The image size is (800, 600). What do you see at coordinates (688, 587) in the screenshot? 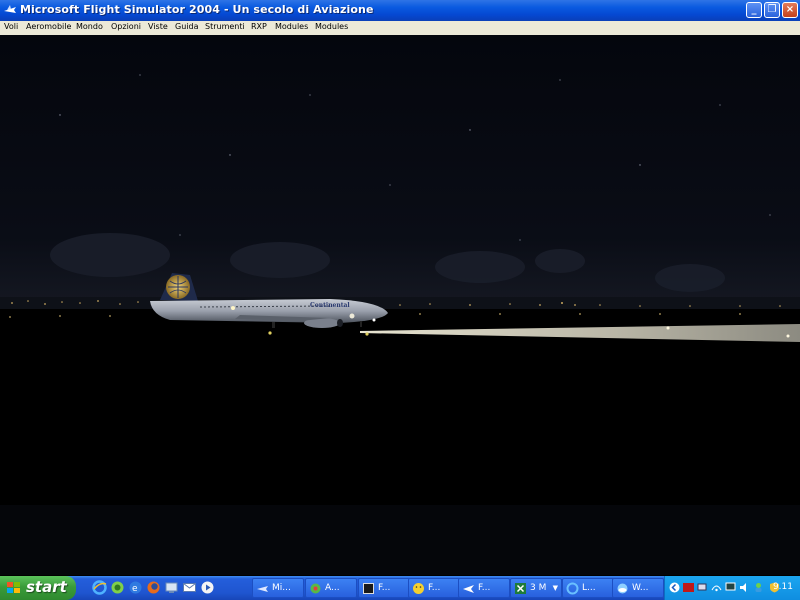
I see `ati-icon` at bounding box center [688, 587].